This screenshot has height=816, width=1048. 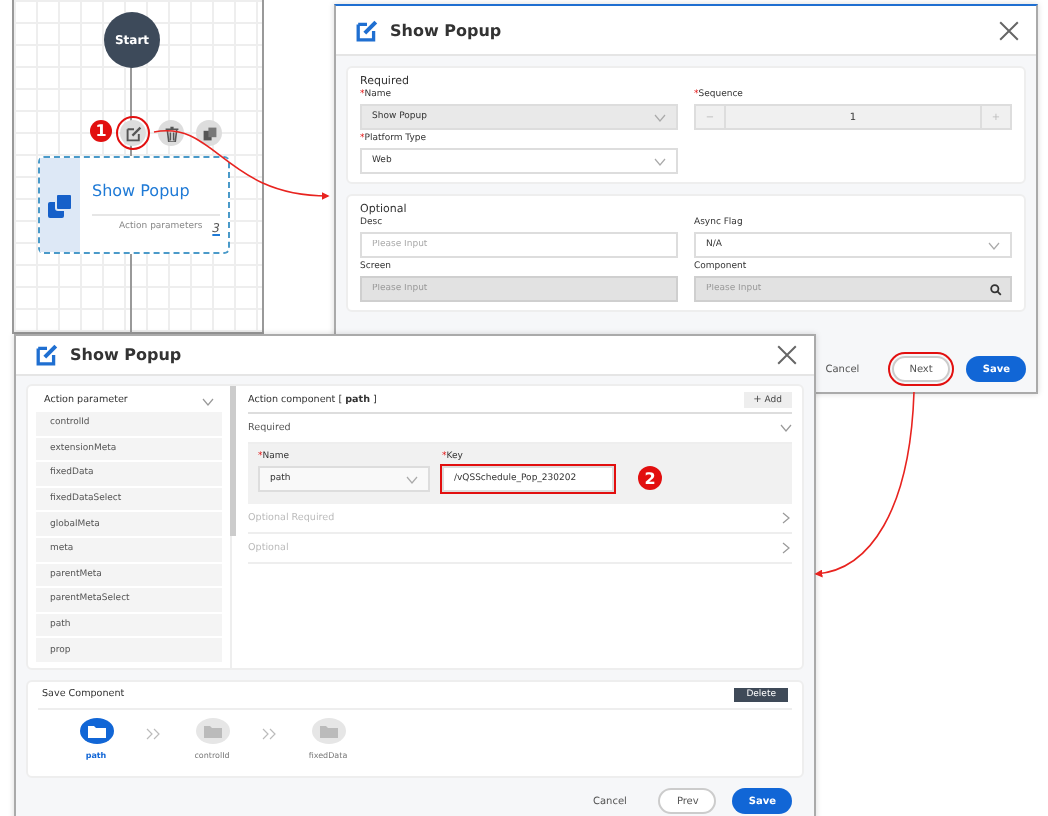 What do you see at coordinates (96, 731) in the screenshot?
I see `folder-icon` at bounding box center [96, 731].